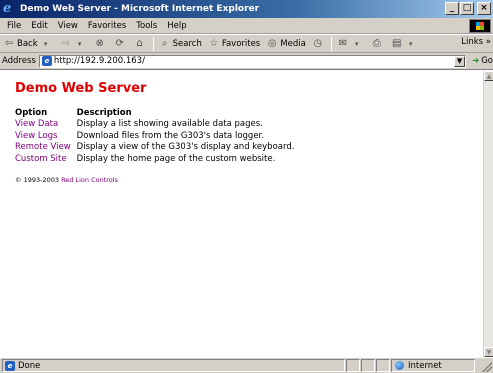 The image size is (493, 373). What do you see at coordinates (46, 125) in the screenshot?
I see `view-data-link: View Data` at bounding box center [46, 125].